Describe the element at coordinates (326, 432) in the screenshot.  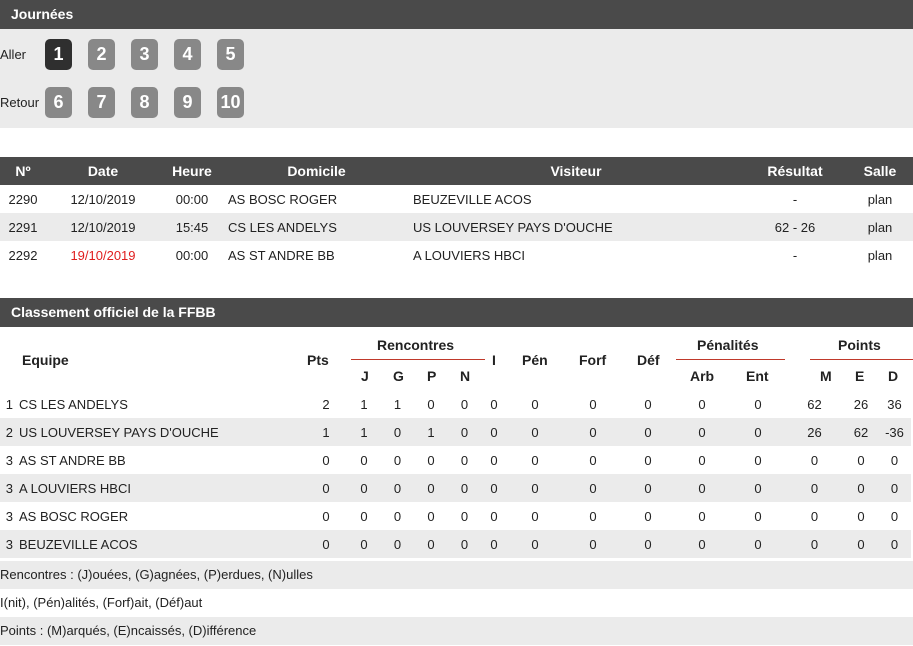
I see `standings-pts: 1` at that location.